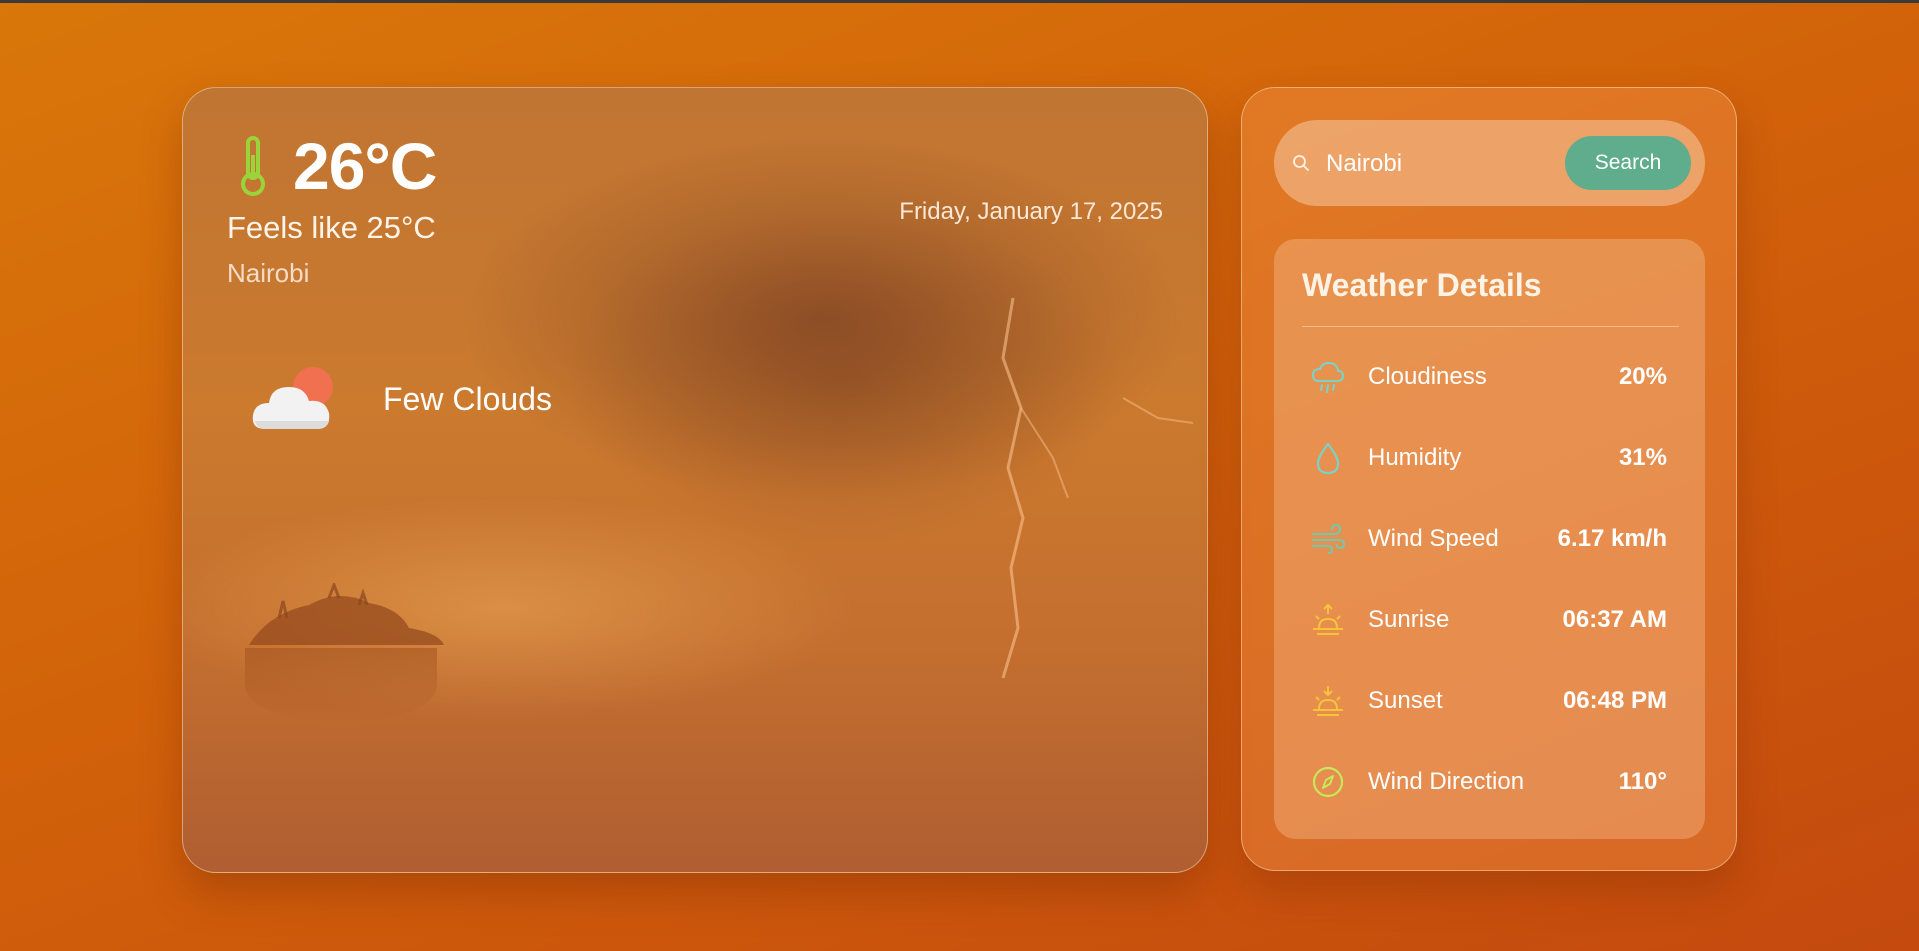 This screenshot has width=1919, height=951. Describe the element at coordinates (1484, 458) in the screenshot. I see `detail-row-humidity: Humidity 31%` at that location.